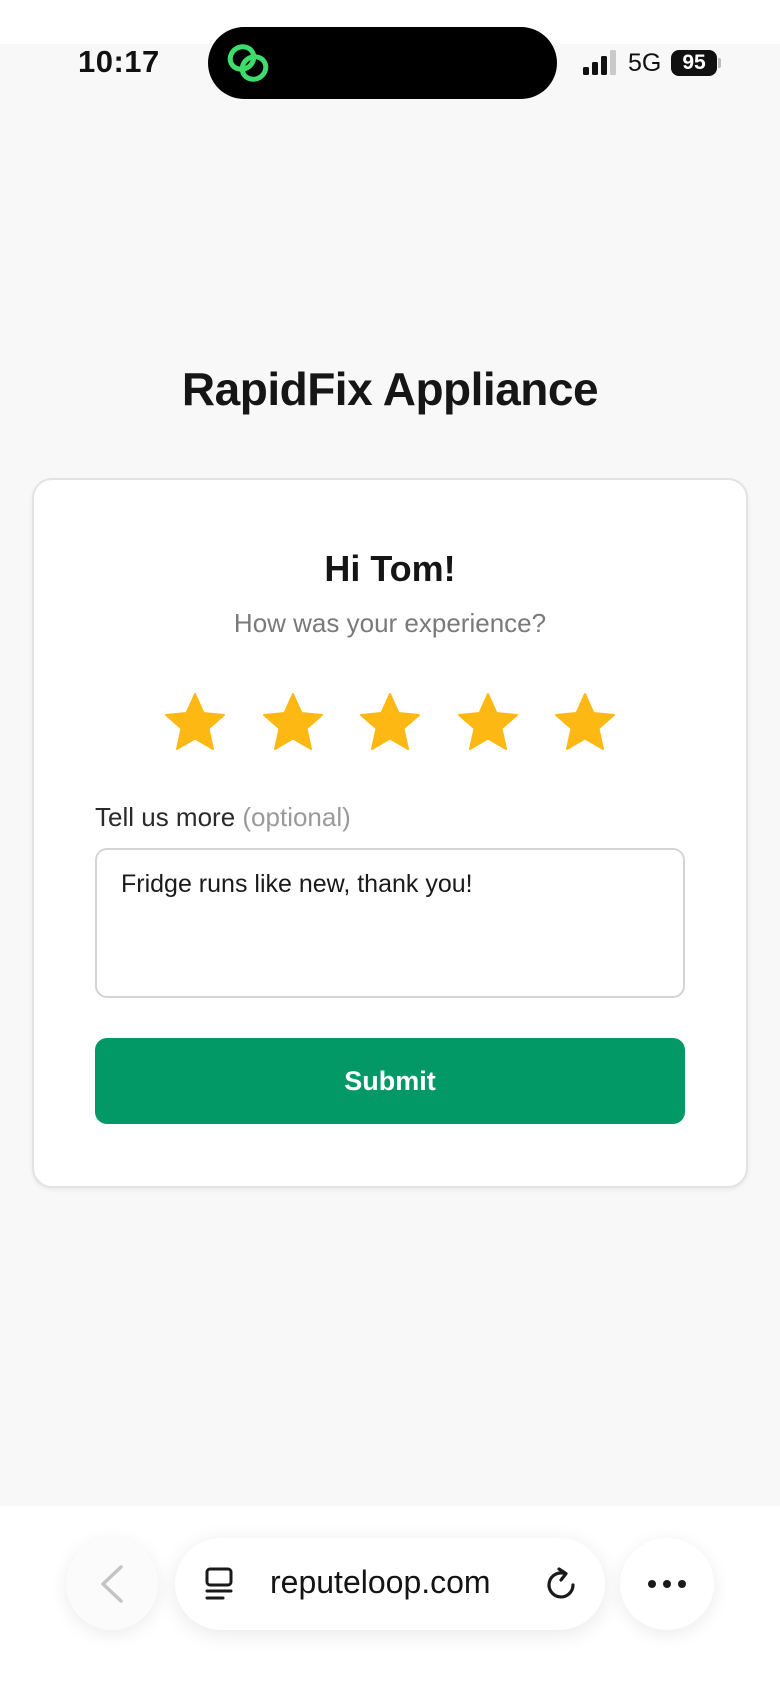 The height and width of the screenshot is (1696, 780). What do you see at coordinates (296, 817) in the screenshot?
I see `optional-hint: (optional)` at bounding box center [296, 817].